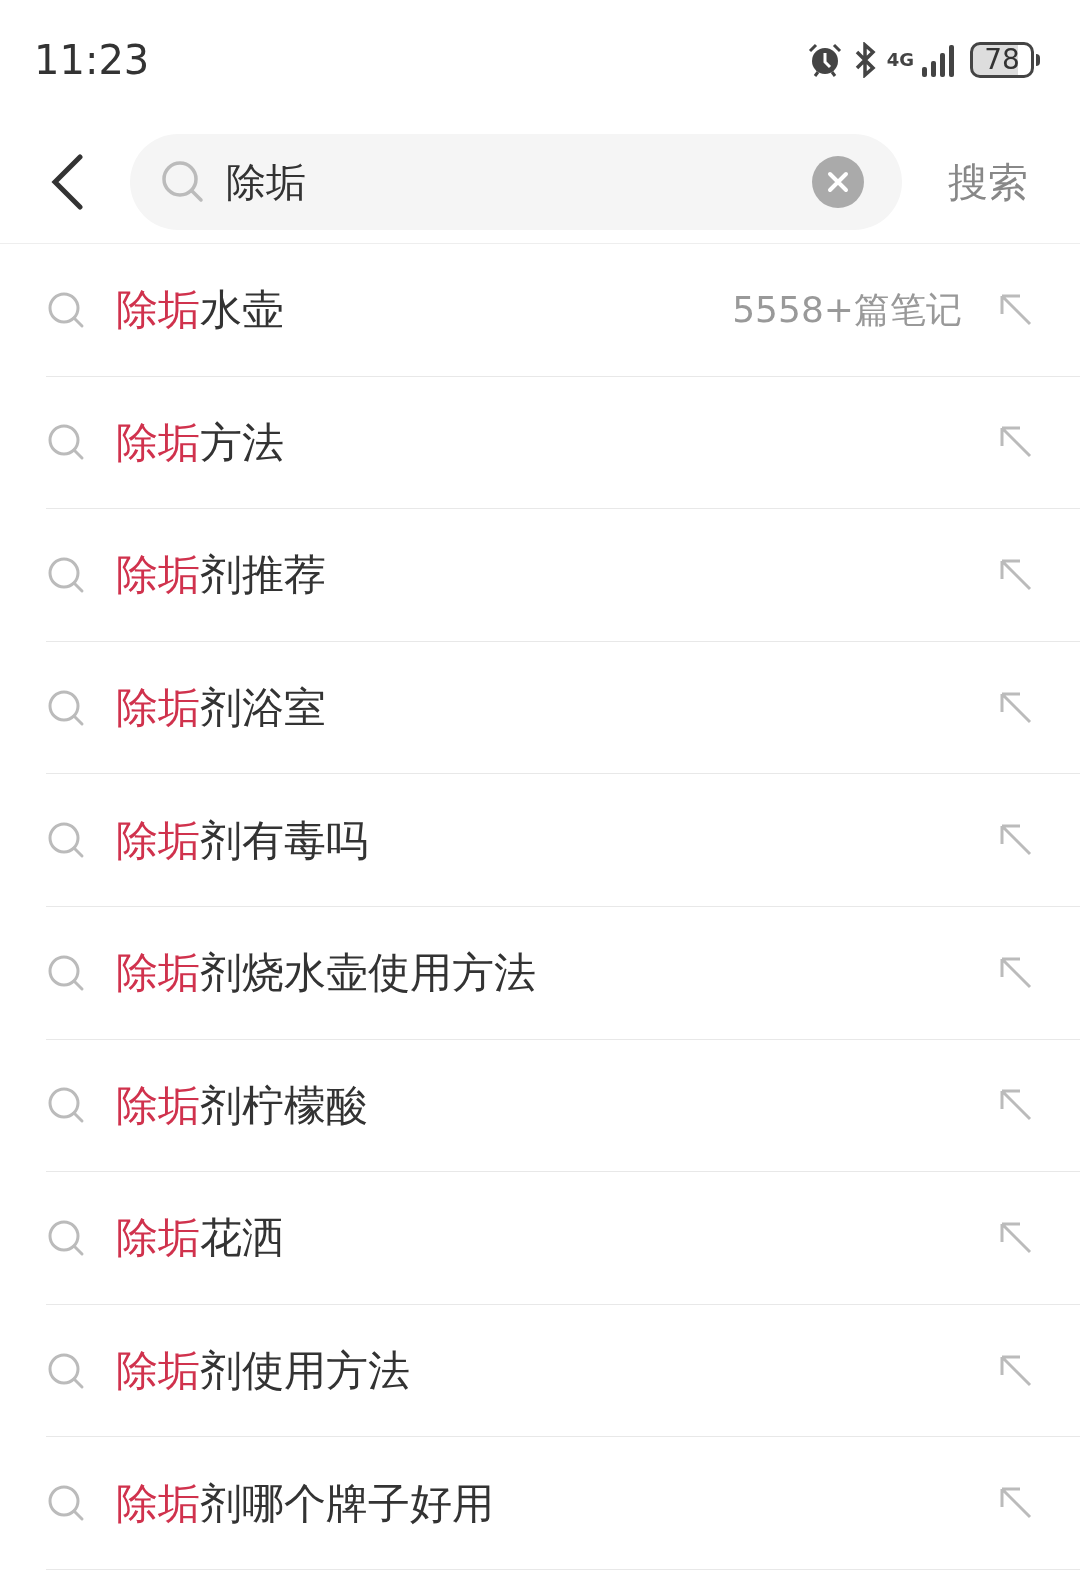 The height and width of the screenshot is (1572, 1080). I want to click on suggestion-text: 除垢剂推荐, so click(221, 575).